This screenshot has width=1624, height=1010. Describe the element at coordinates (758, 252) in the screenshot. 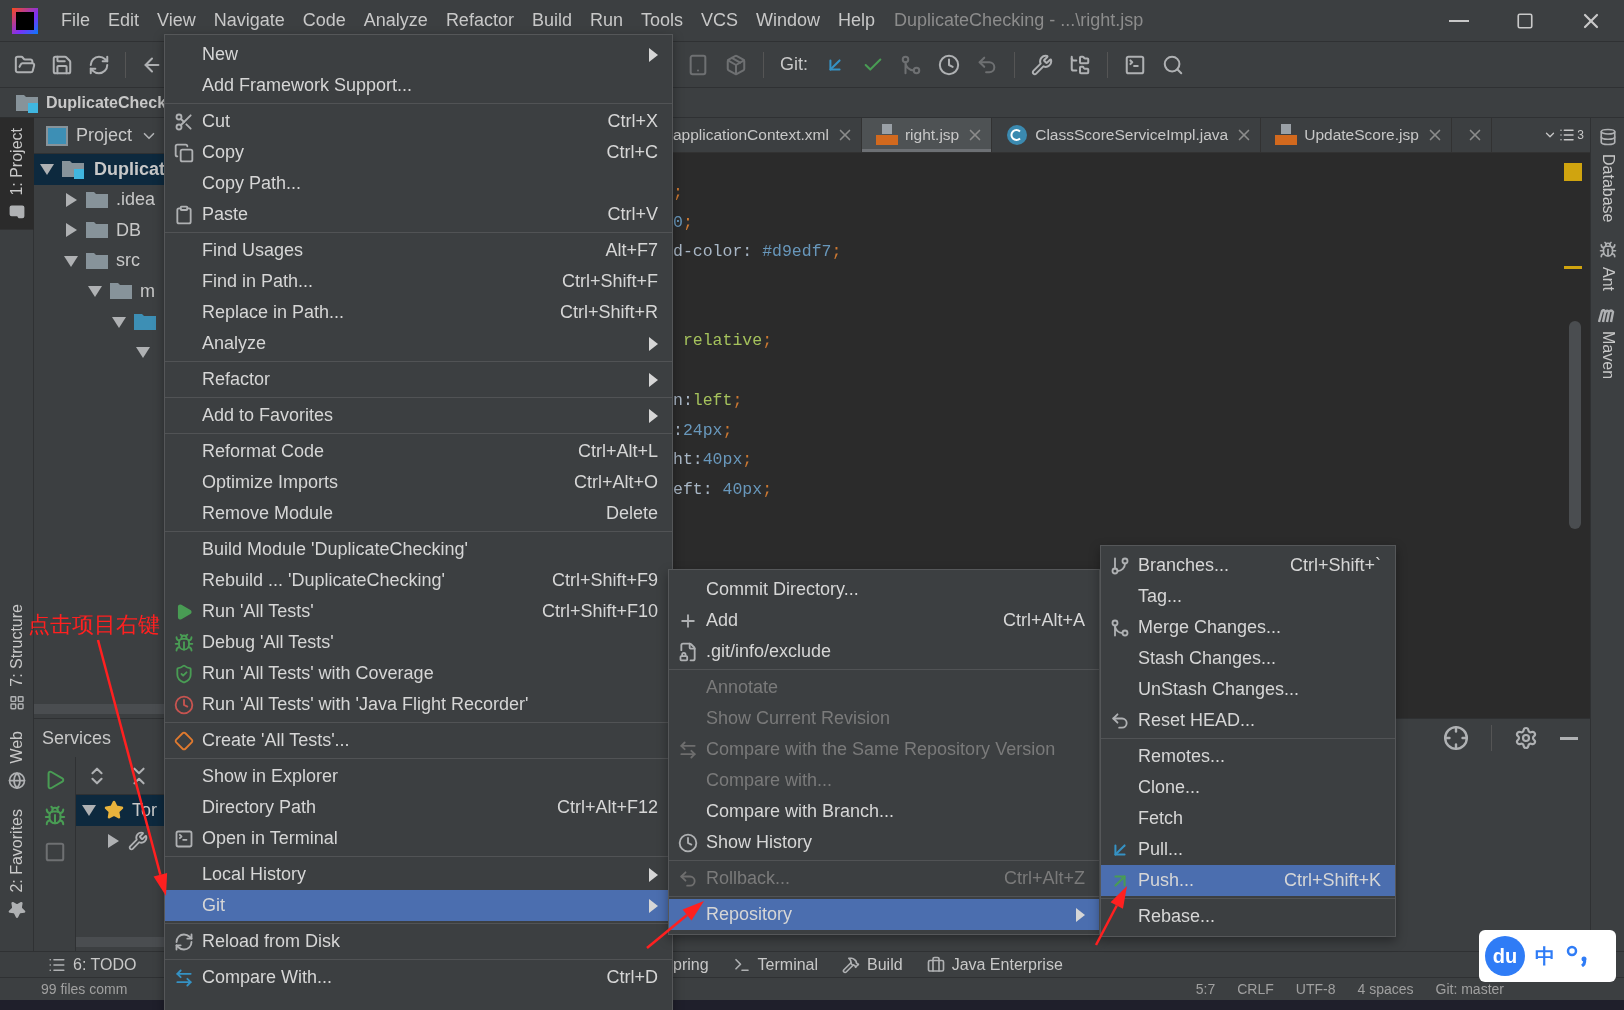

I see `code-line: d-color: #d9edf7;` at that location.